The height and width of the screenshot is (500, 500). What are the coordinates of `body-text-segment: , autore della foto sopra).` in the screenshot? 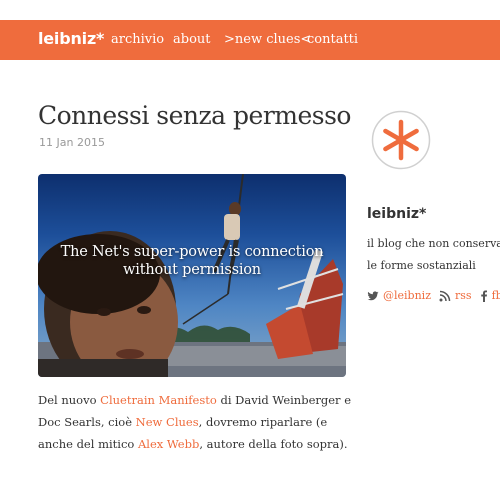 It's located at (273, 444).